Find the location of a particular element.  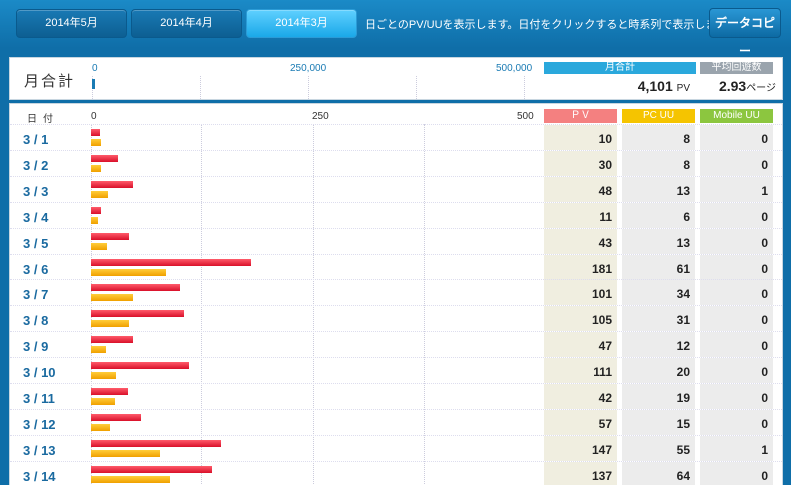

mobile-uu-cell: 1 is located at coordinates (736, 448).